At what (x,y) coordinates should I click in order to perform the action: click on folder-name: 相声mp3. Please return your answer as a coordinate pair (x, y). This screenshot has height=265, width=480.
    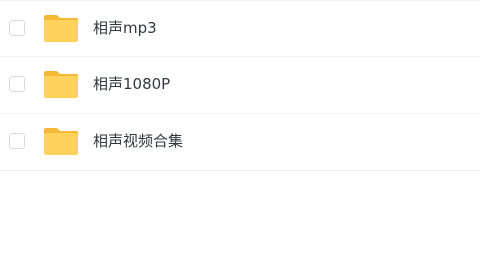
    Looking at the image, I should click on (125, 28).